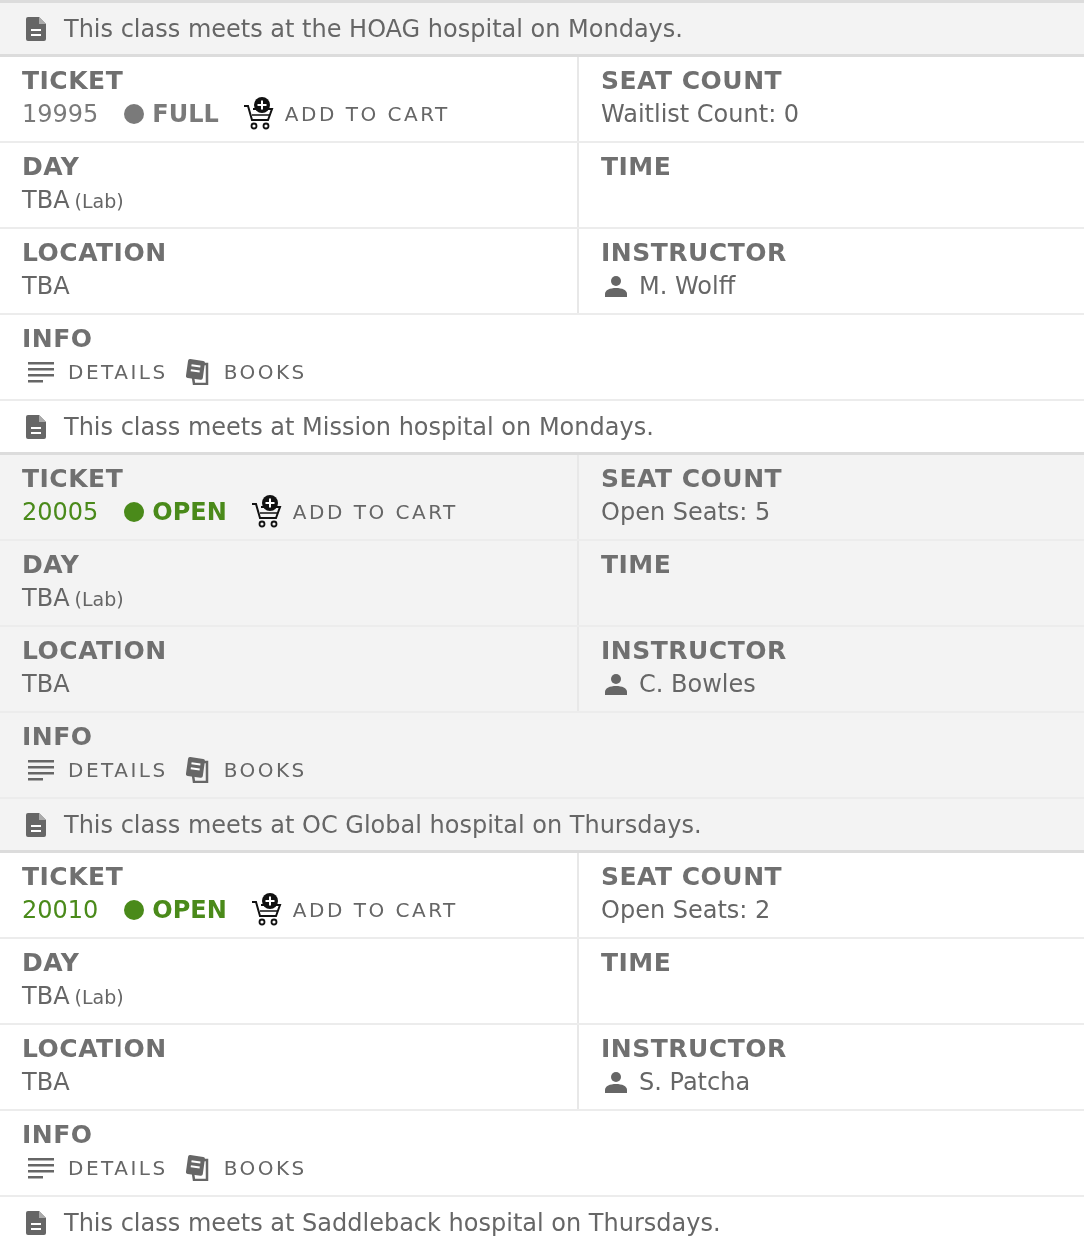  I want to click on class-note: This class meets at Saddleback hospital on Thursdays., so click(392, 1223).